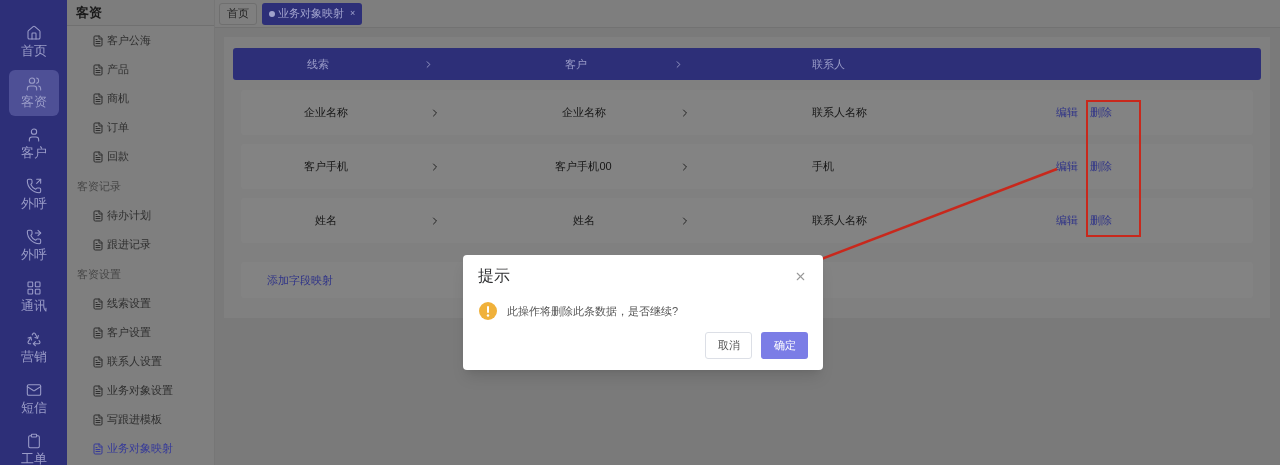 Image resolution: width=1280 pixels, height=465 pixels. Describe the element at coordinates (784, 345) in the screenshot. I see `confirm-button: 确定` at that location.